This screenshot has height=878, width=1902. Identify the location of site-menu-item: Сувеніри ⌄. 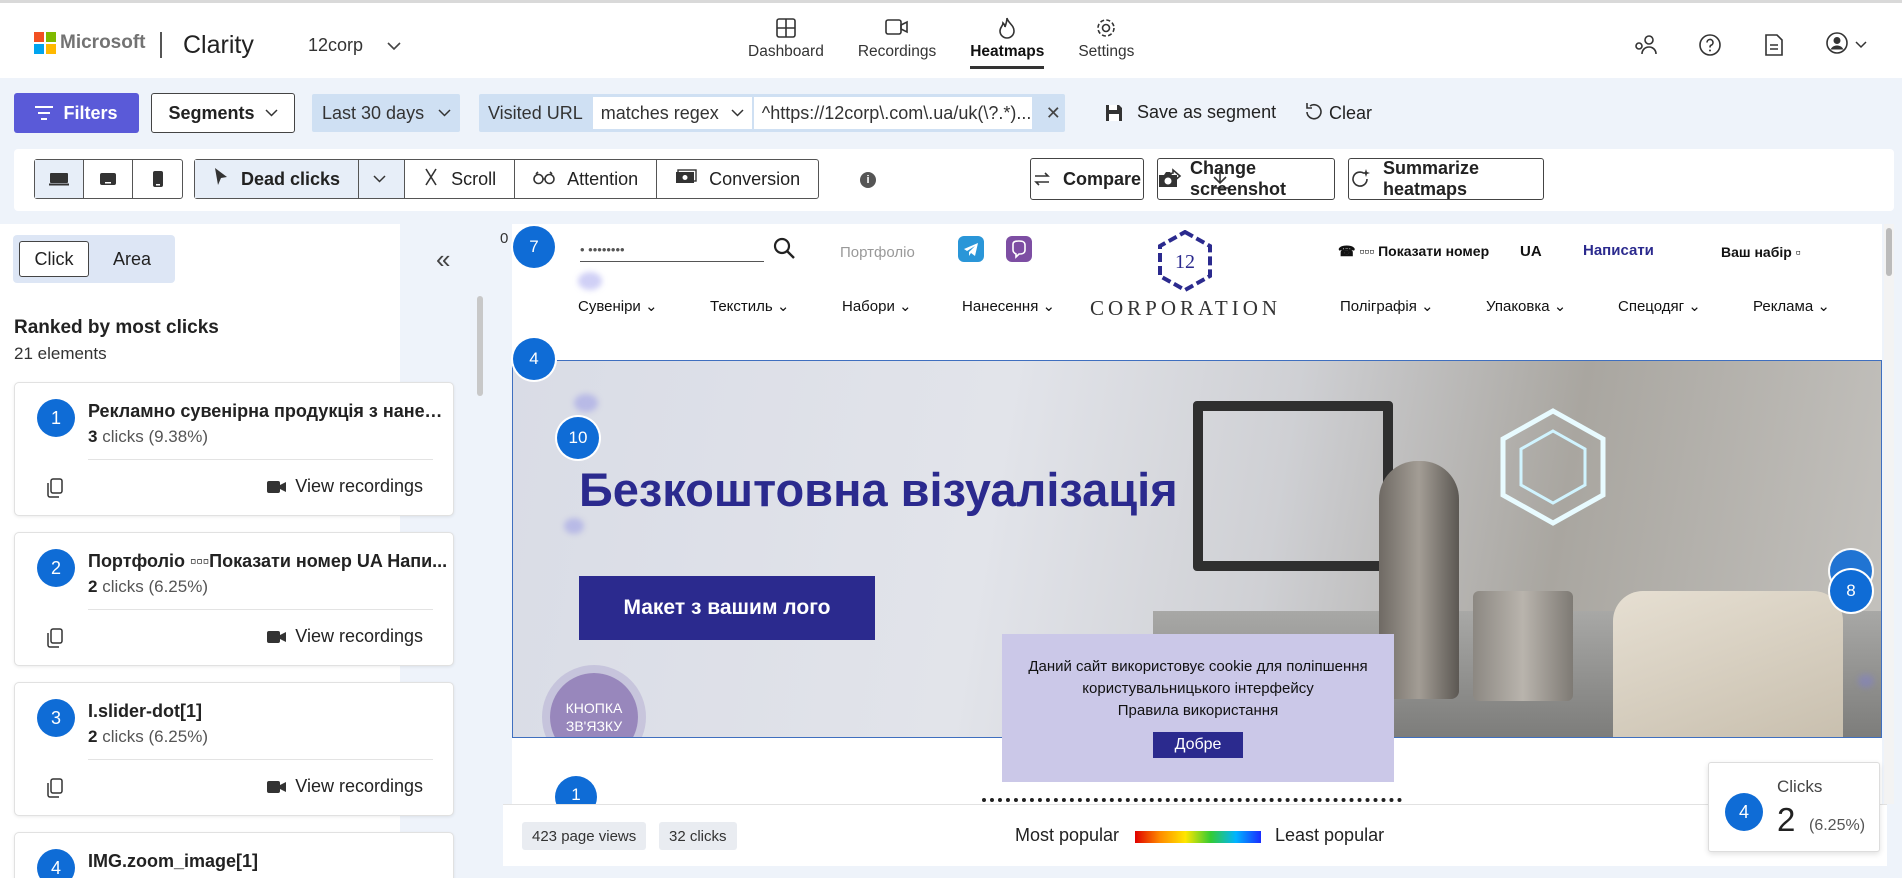
(618, 306).